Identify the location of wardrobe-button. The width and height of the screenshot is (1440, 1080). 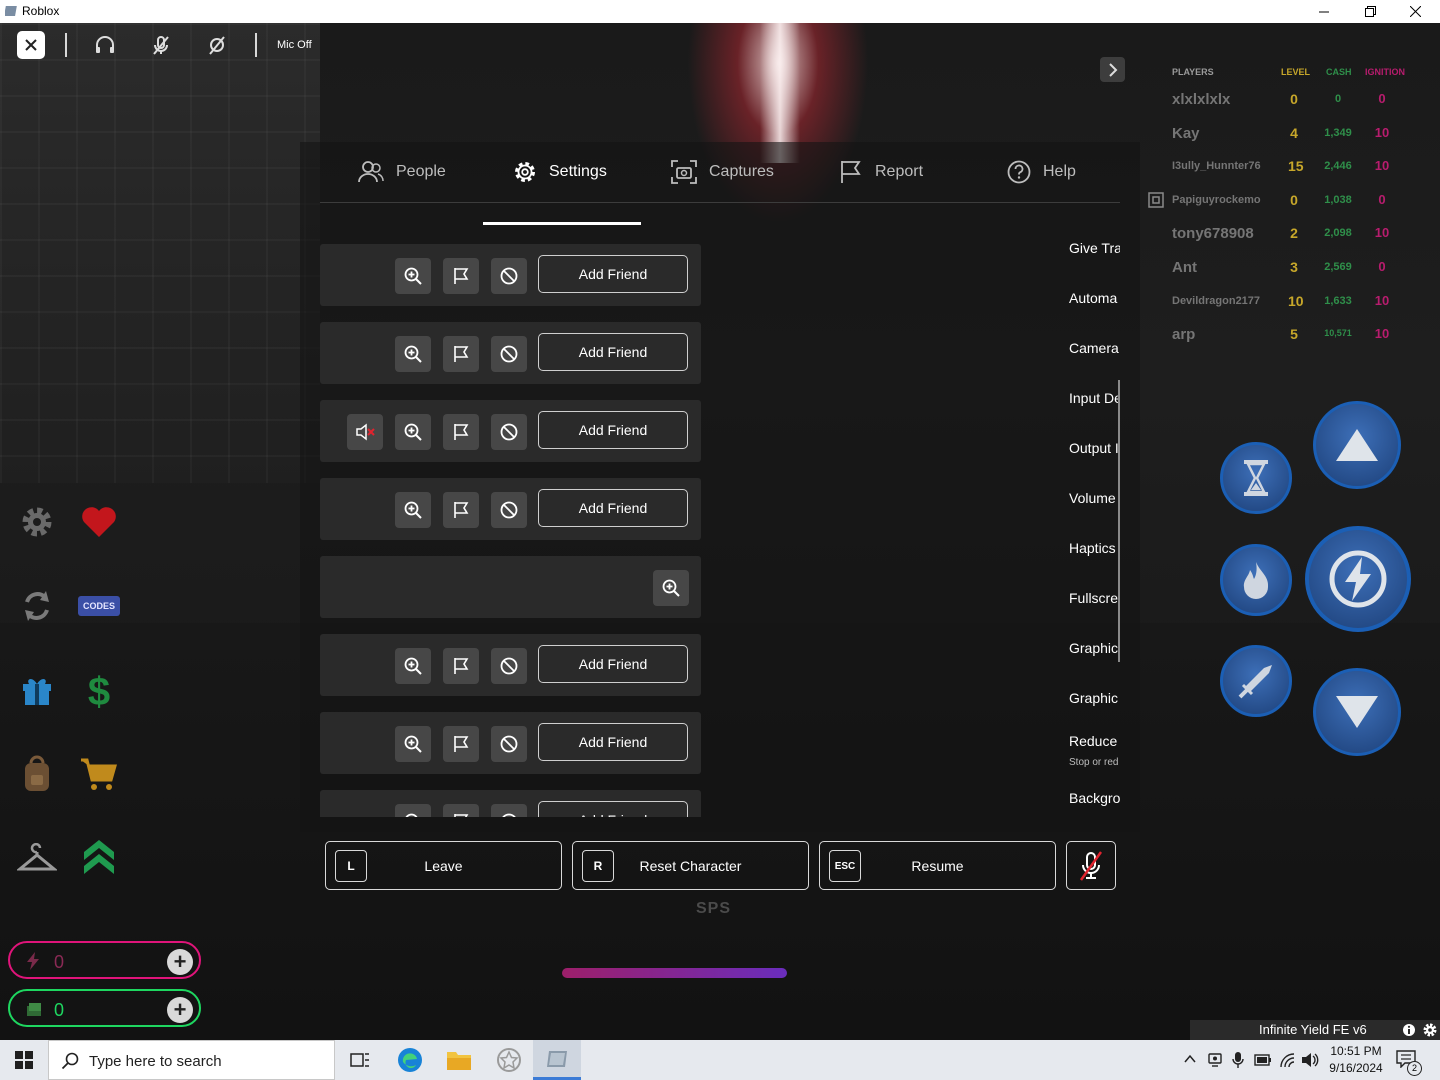
(37, 858).